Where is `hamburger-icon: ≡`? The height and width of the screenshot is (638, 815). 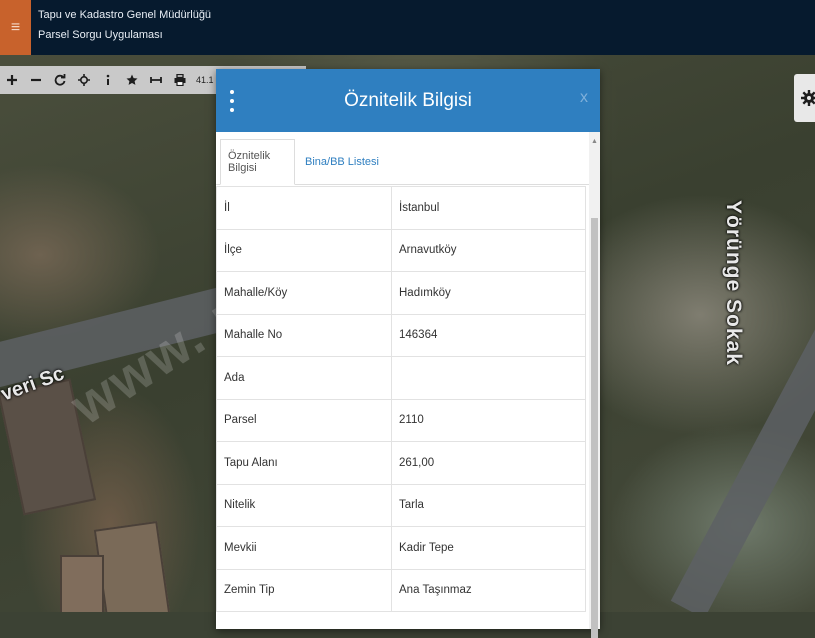 hamburger-icon: ≡ is located at coordinates (15, 27).